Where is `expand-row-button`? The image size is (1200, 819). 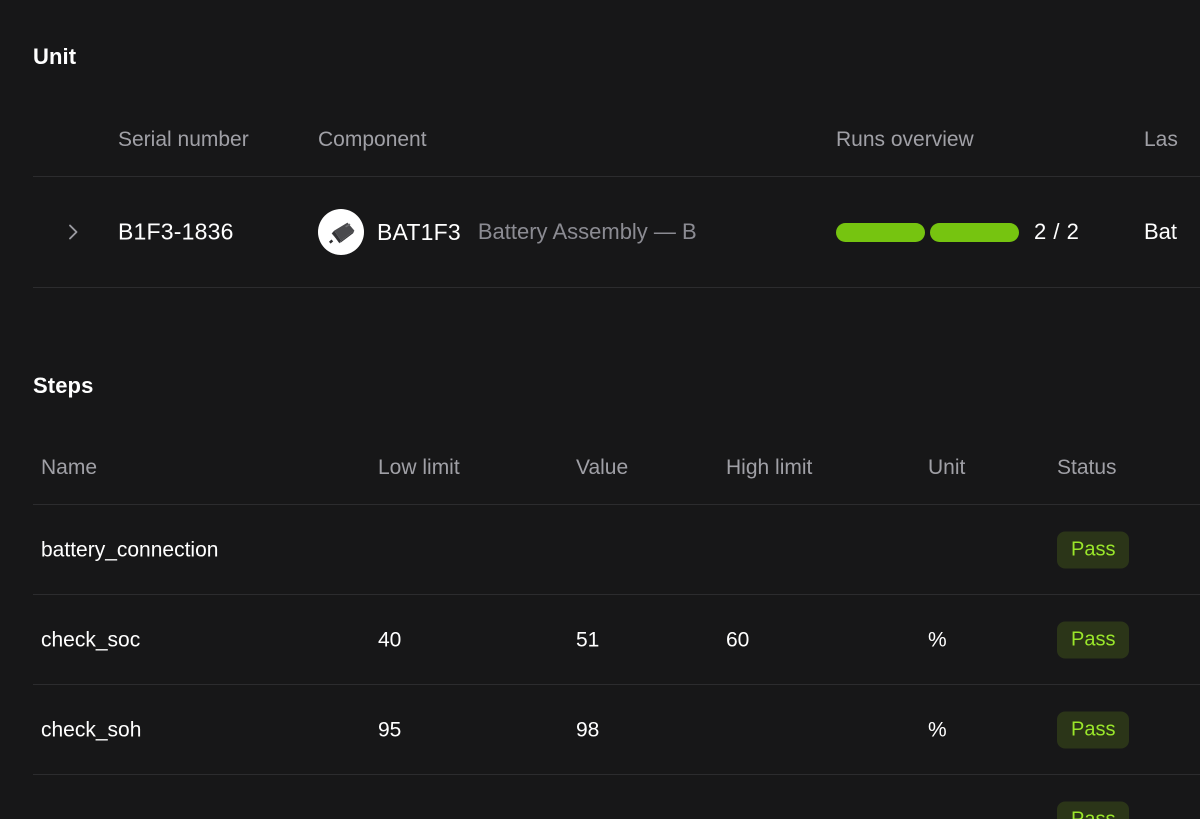 expand-row-button is located at coordinates (73, 232).